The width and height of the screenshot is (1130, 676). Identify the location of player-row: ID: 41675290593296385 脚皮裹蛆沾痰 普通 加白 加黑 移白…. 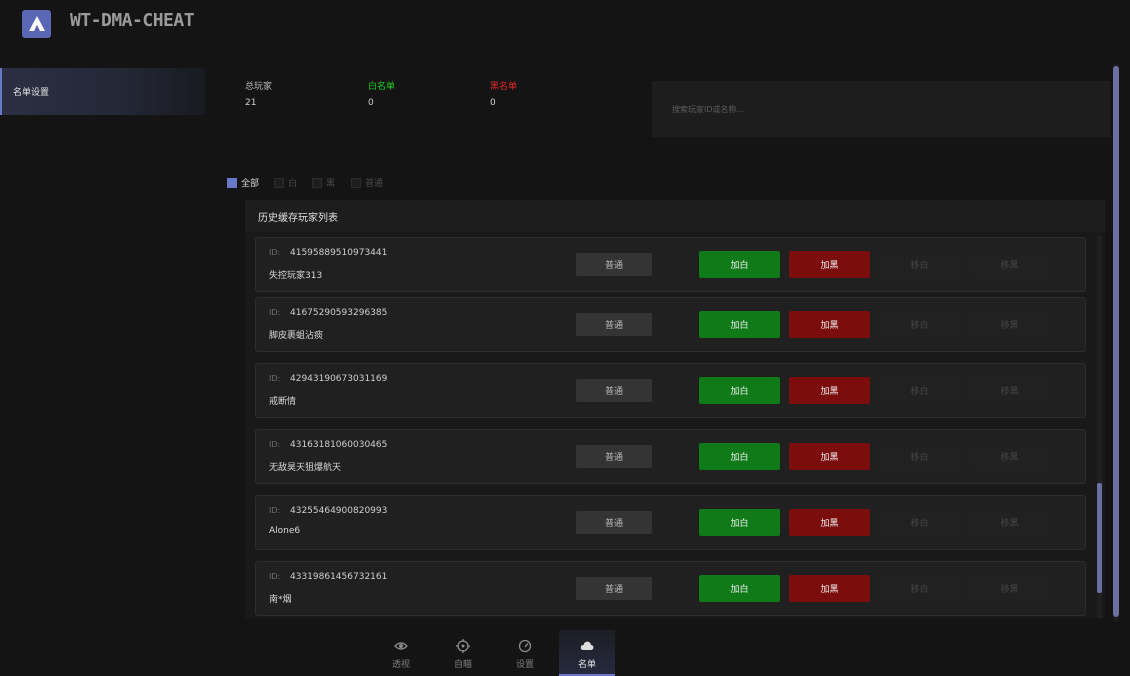
(670, 324).